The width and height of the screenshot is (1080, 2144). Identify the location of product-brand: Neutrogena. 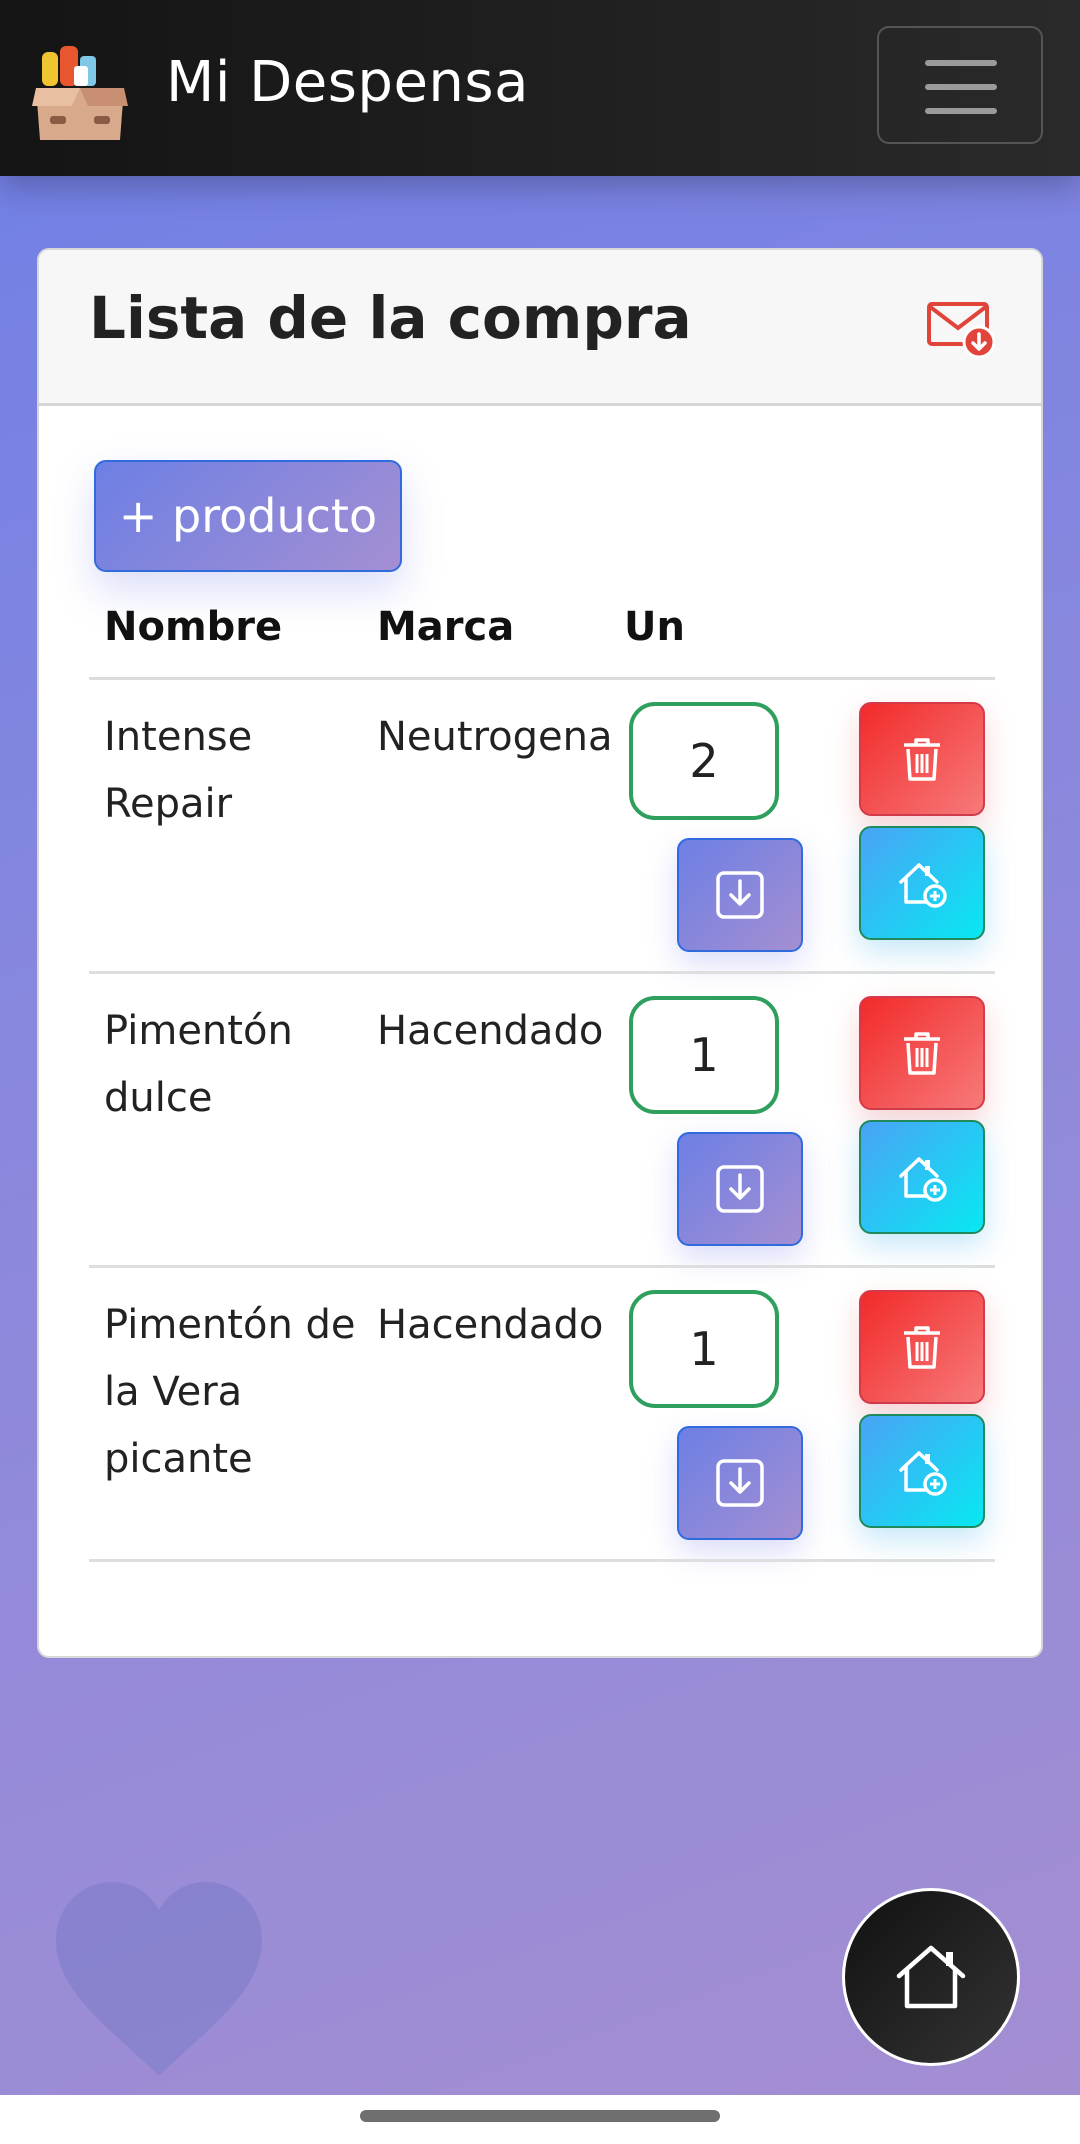
(495, 737).